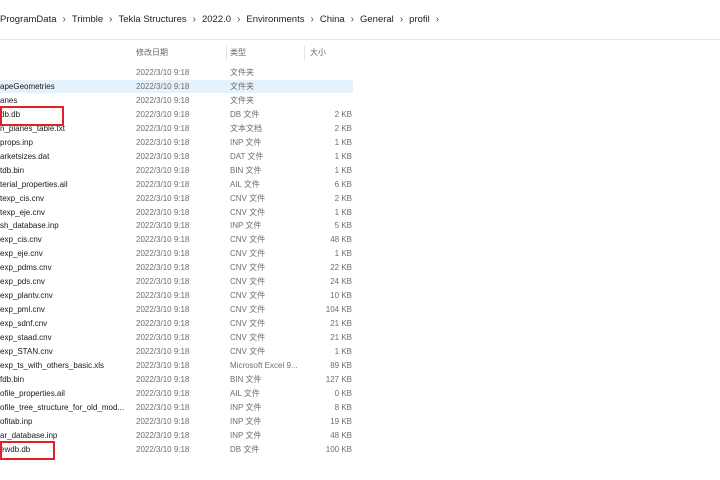  I want to click on column-header-type: 类型, so click(238, 52).